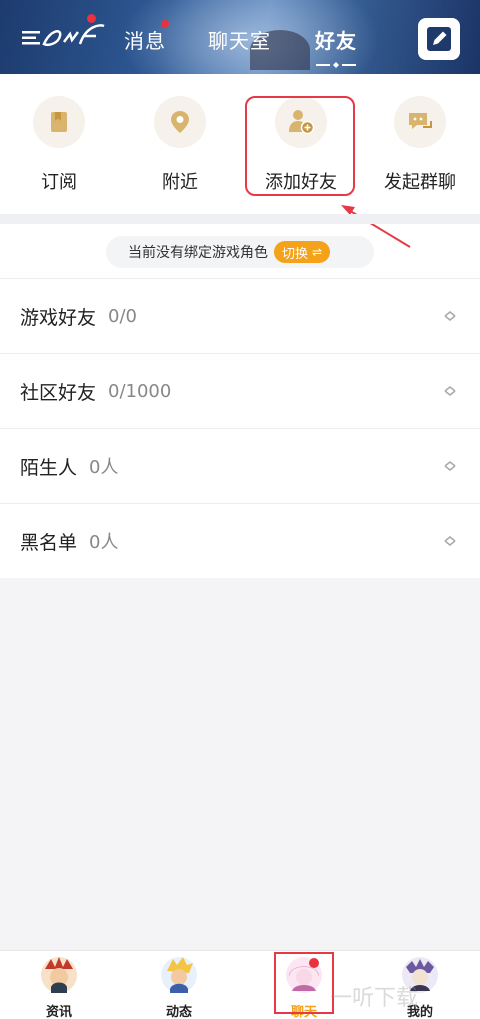 Image resolution: width=480 pixels, height=1019 pixels. What do you see at coordinates (180, 182) in the screenshot?
I see `nearby-label: 附近` at bounding box center [180, 182].